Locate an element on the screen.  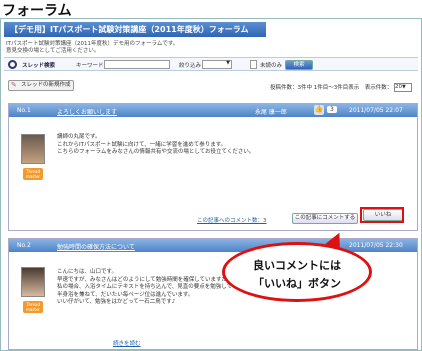
post-line: これからITパスポート試験に向けて、一緒に学習を進めて参ります。 is located at coordinates (142, 144).